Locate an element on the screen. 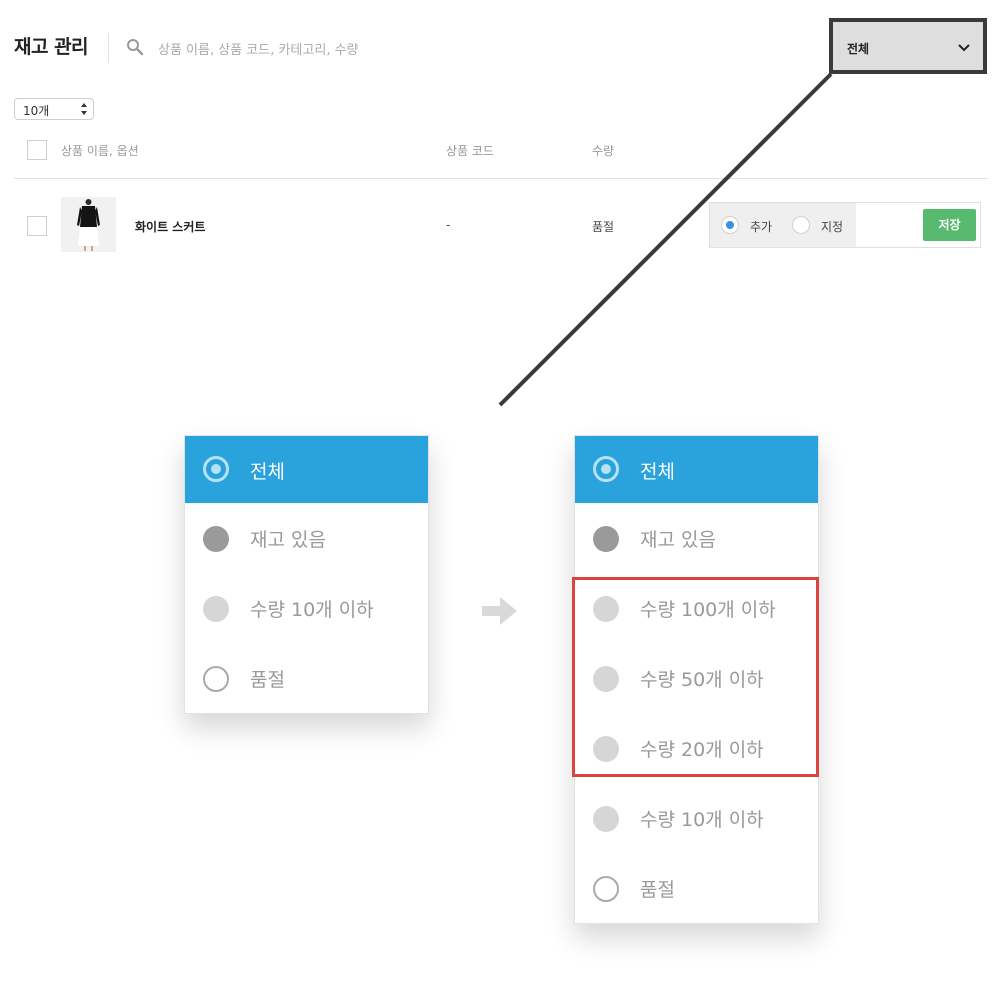 This screenshot has width=1000, height=986. stock-mode-radio-group: 추가 지정 is located at coordinates (783, 225).